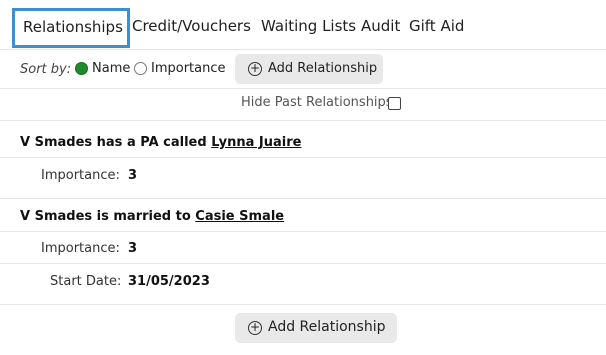  I want to click on add-relationship-button-bottom: + Add Relationship, so click(316, 328).